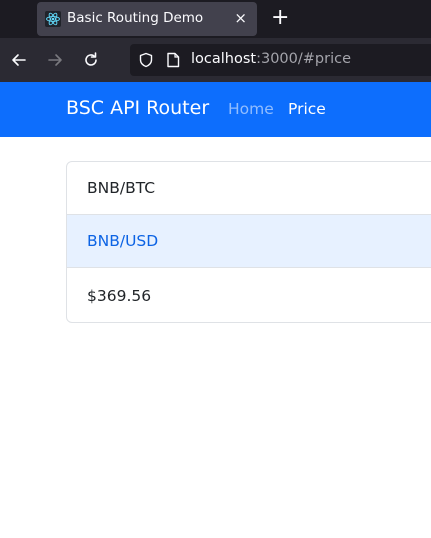 This screenshot has width=431, height=538. What do you see at coordinates (215, 109) in the screenshot?
I see `app-navbar: BSC API Router Home Price` at bounding box center [215, 109].